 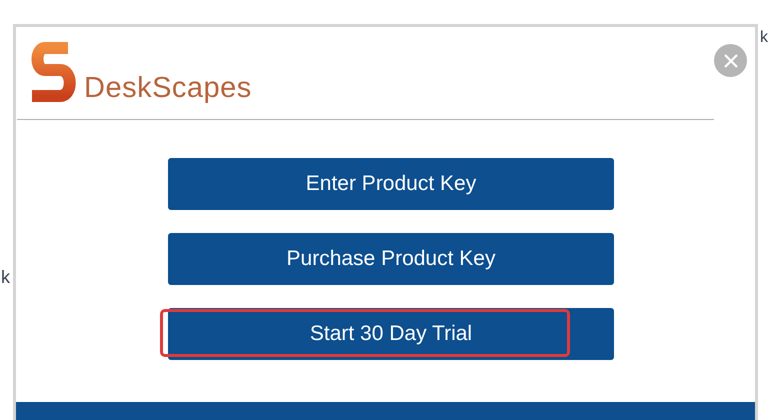 I want to click on close-icon, so click(x=730, y=60).